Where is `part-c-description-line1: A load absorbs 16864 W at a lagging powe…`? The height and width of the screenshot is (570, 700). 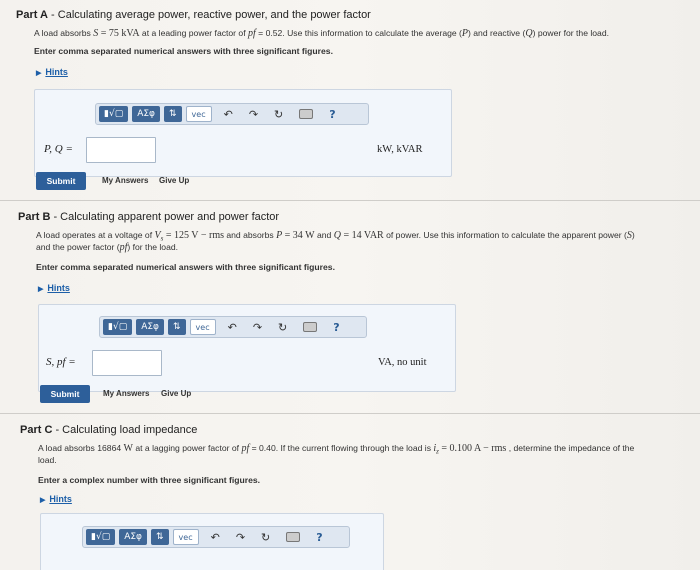
part-c-description-line1: A load absorbs 16864 W at a lagging powe… is located at coordinates (336, 449).